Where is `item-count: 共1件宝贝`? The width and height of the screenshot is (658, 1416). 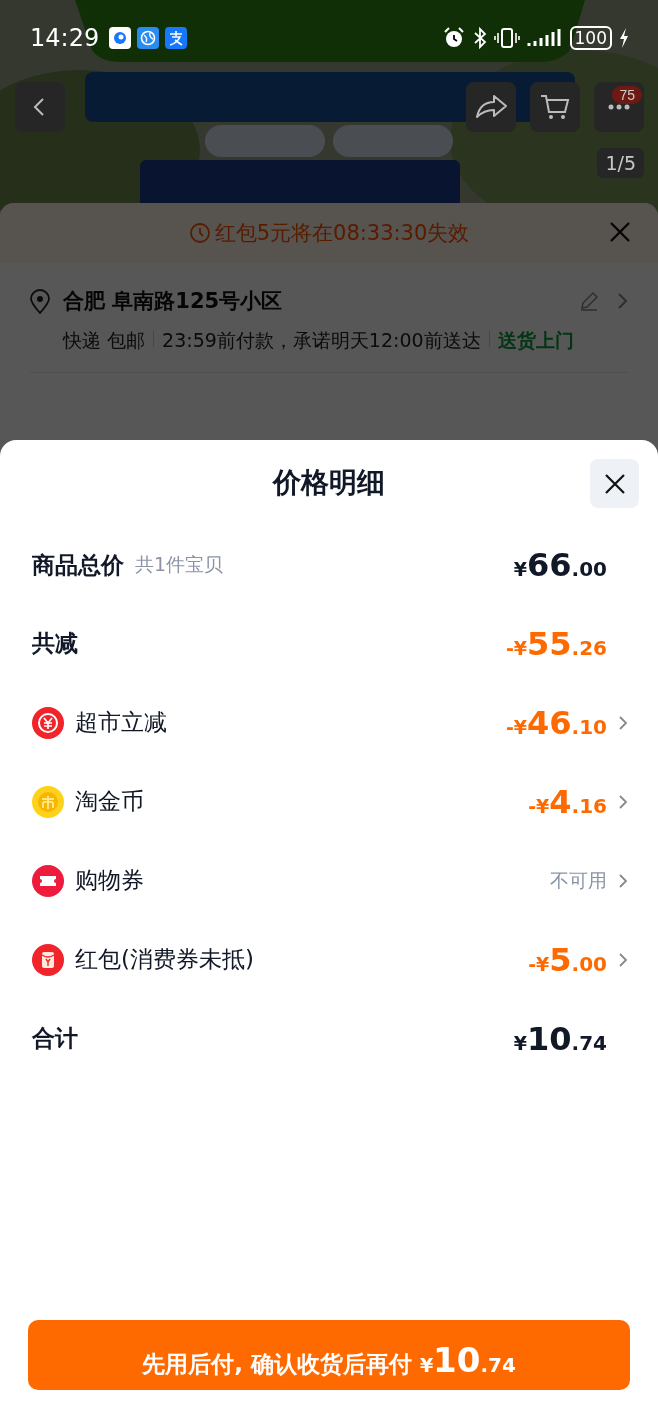 item-count: 共1件宝贝 is located at coordinates (179, 564).